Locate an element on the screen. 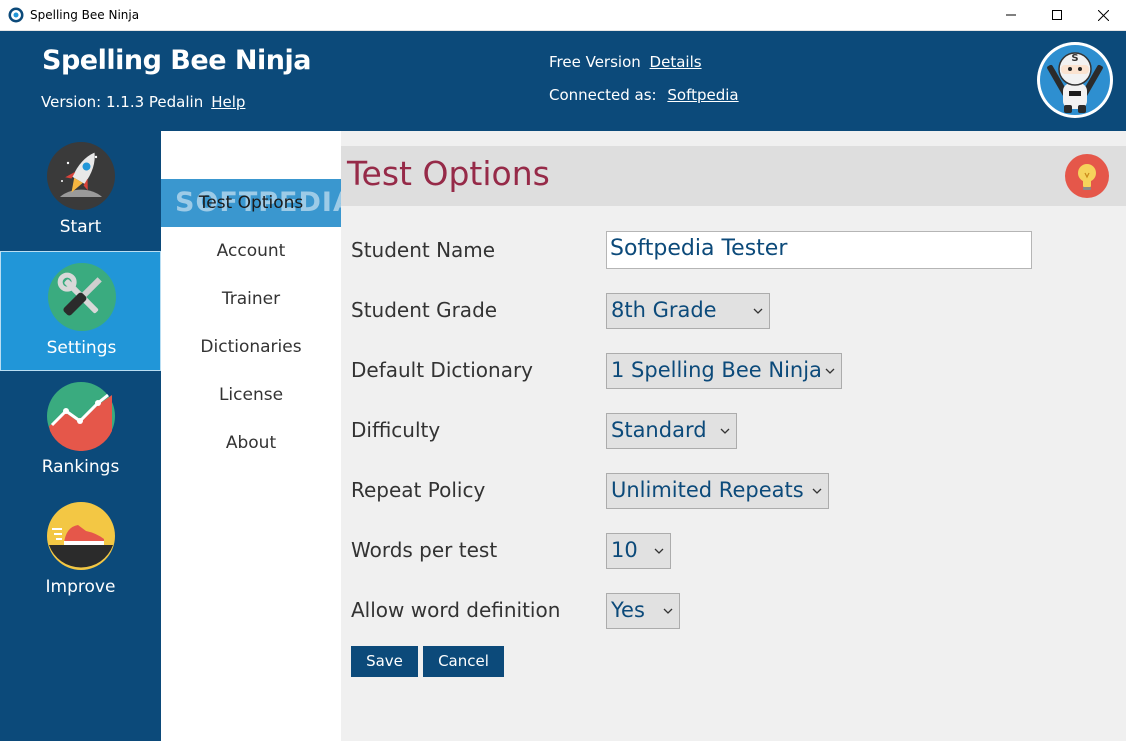  default-dictionary-select: 1 Spelling Bee Ninja is located at coordinates (724, 371).